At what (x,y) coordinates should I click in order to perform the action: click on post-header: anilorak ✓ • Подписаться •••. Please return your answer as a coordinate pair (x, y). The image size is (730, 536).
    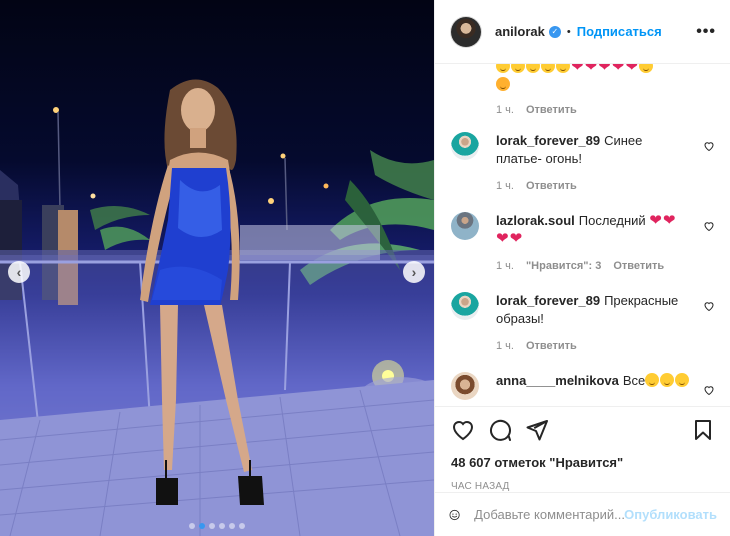
    Looking at the image, I should click on (582, 32).